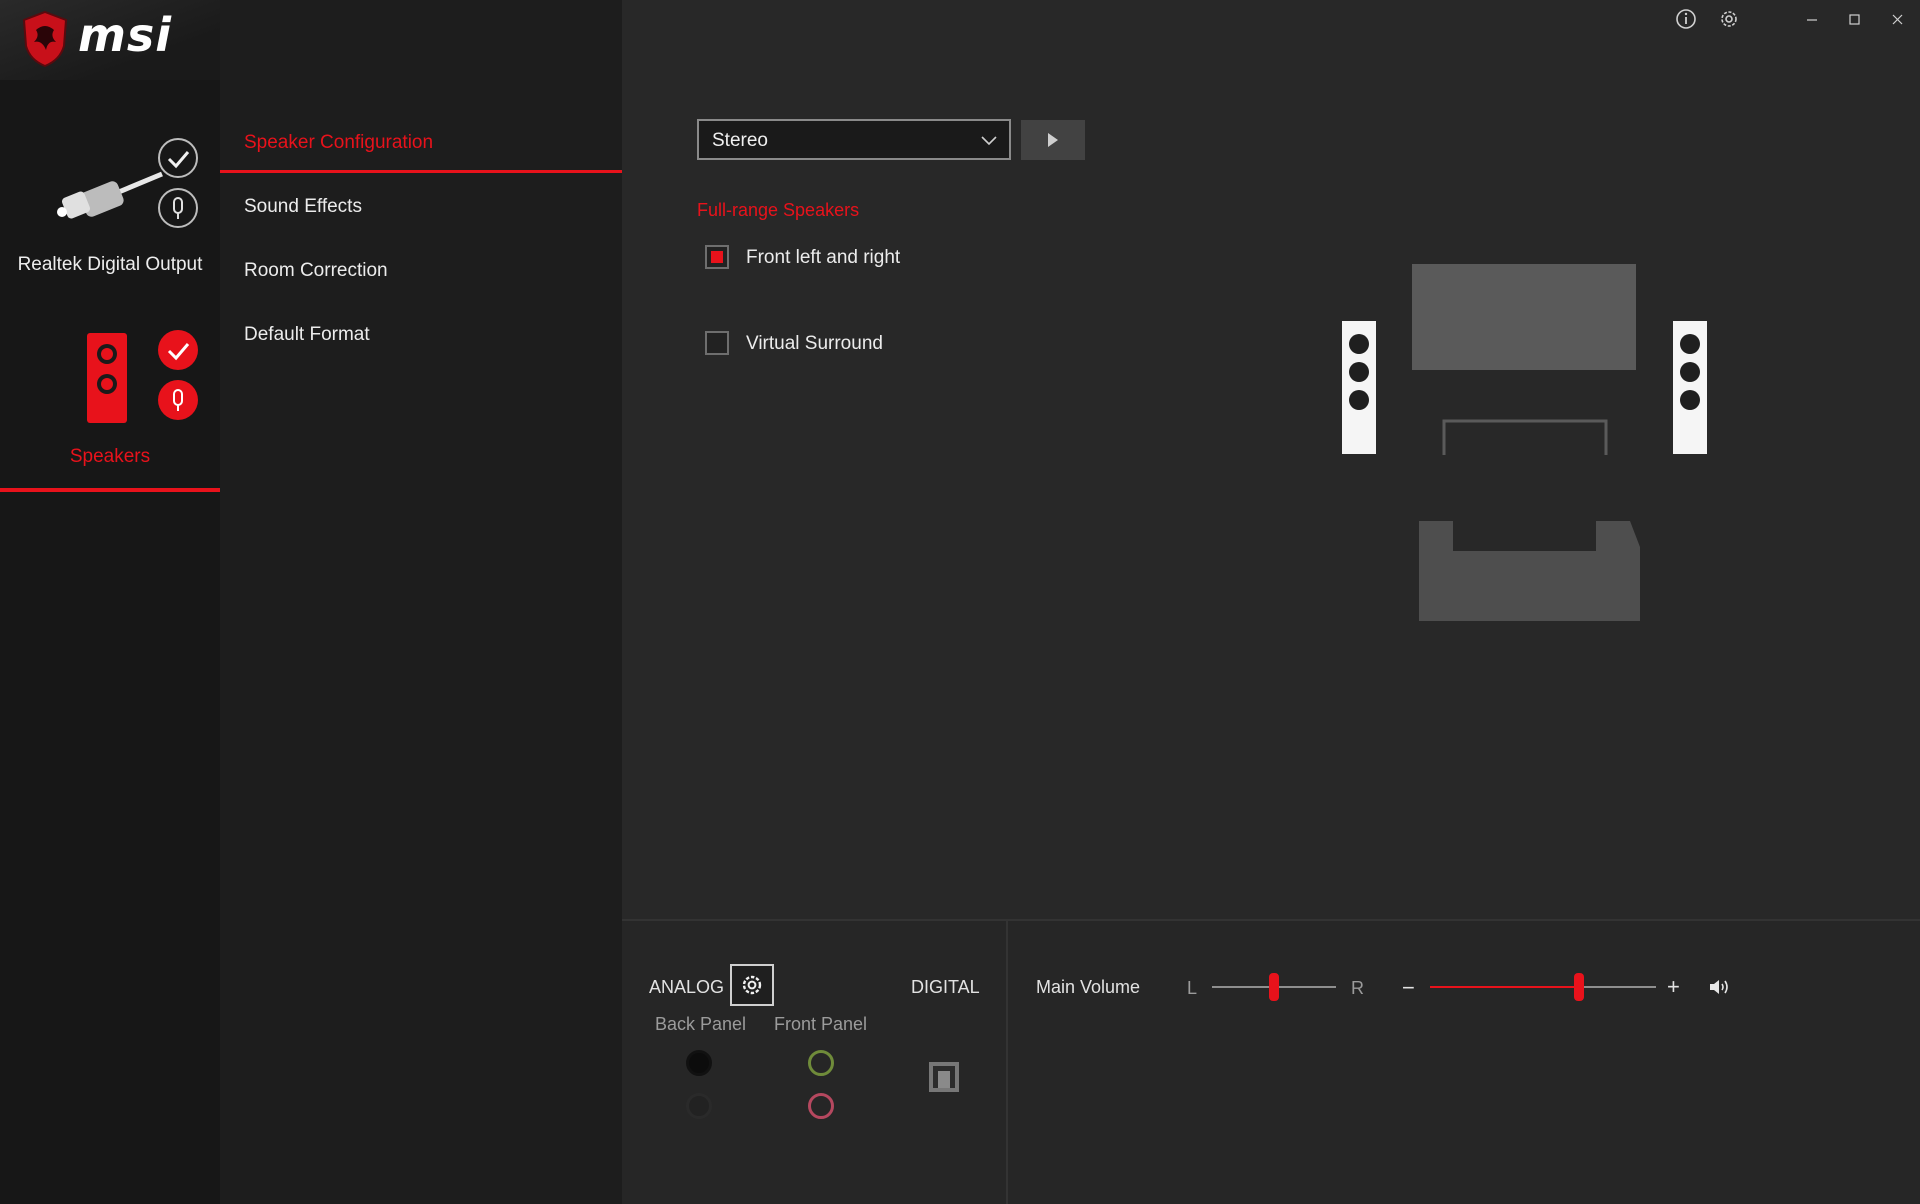 This screenshot has width=1920, height=1204. Describe the element at coordinates (110, 456) in the screenshot. I see `device-label: Speakers` at that location.